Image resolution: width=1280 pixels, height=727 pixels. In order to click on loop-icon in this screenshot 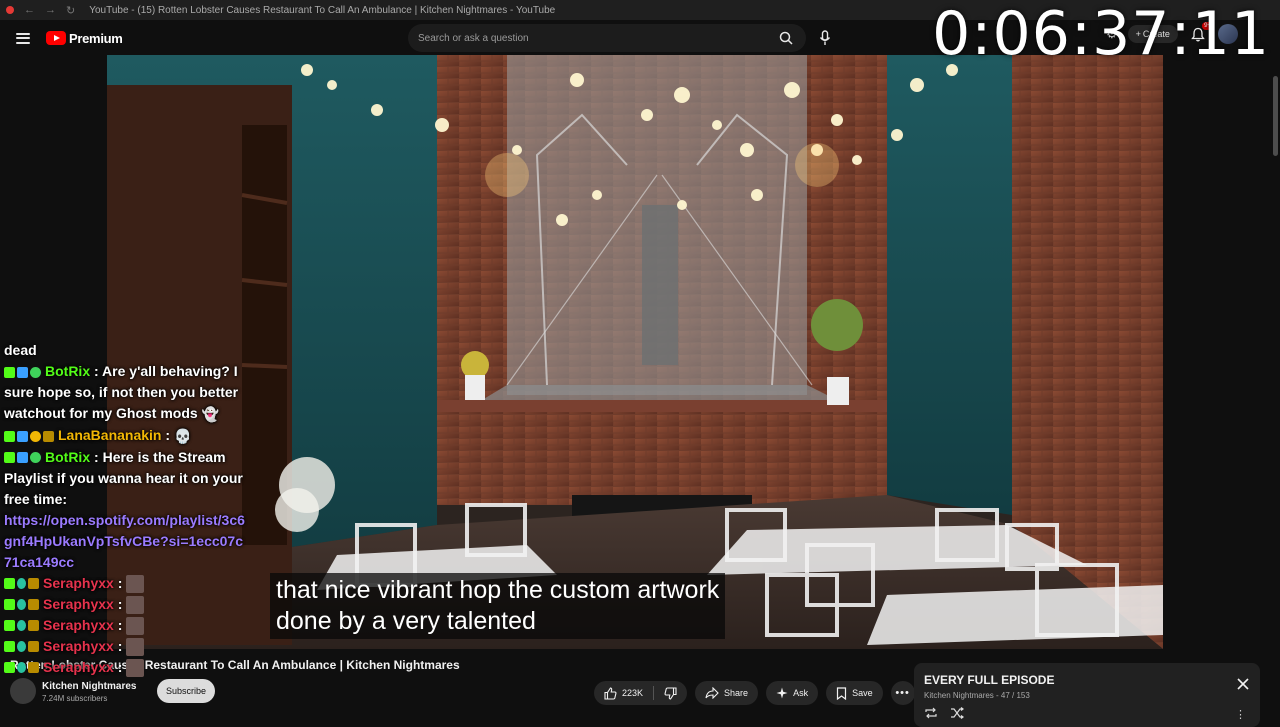, I will do `click(931, 713)`.